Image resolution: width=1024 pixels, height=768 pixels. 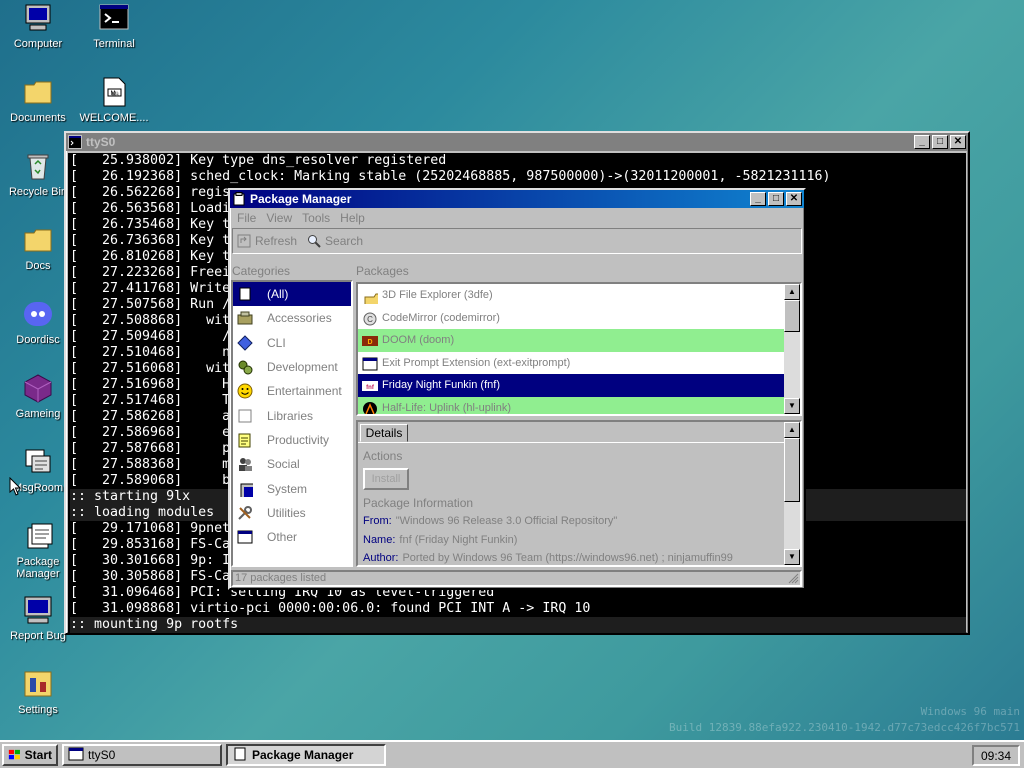 I want to click on clock: 09:34, so click(x=996, y=755).